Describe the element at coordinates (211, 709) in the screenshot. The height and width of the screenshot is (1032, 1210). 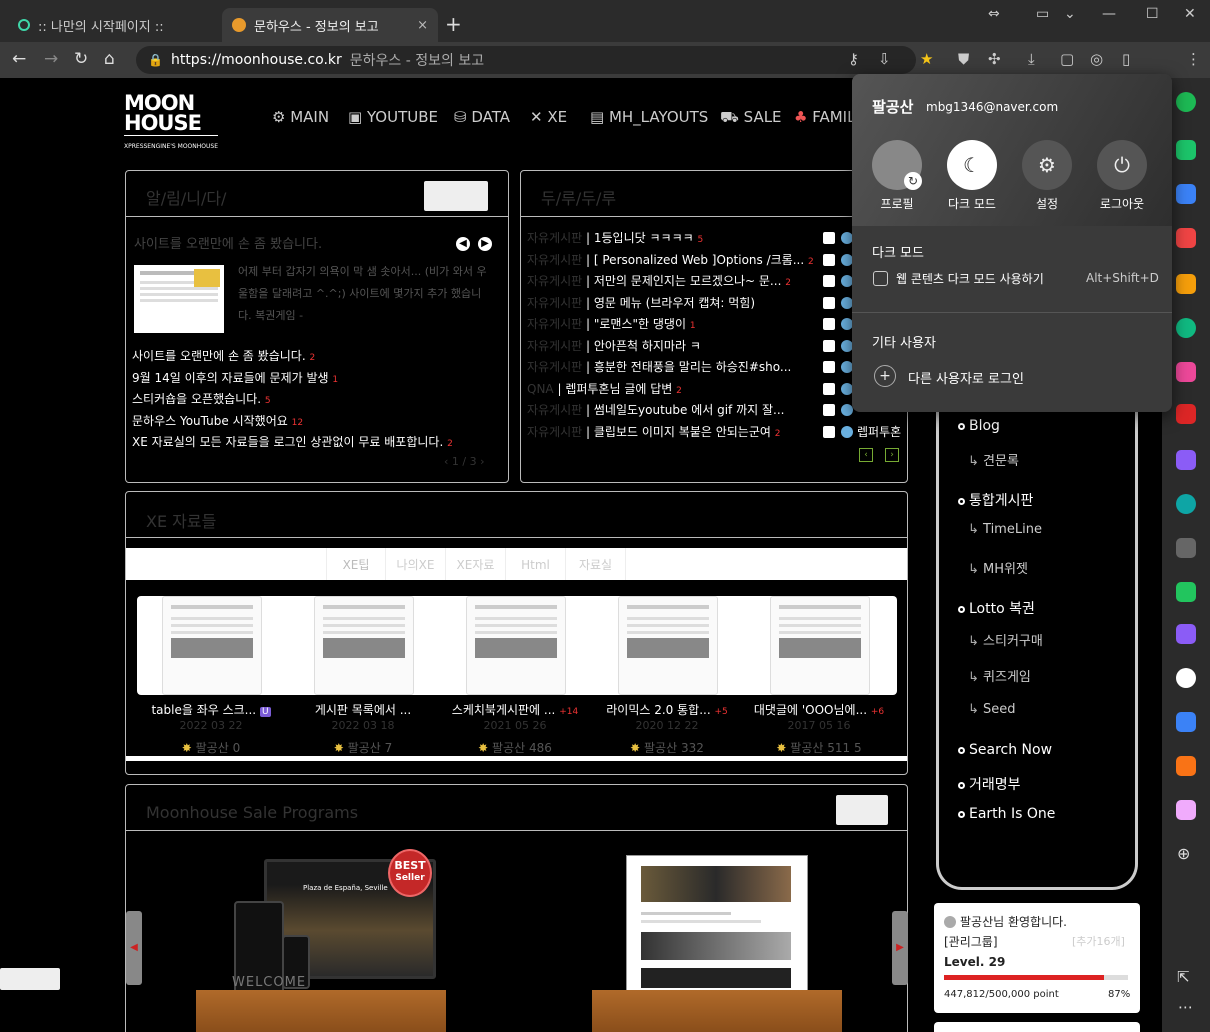
I see `gallery-title: table을 좌우 스크... U` at that location.